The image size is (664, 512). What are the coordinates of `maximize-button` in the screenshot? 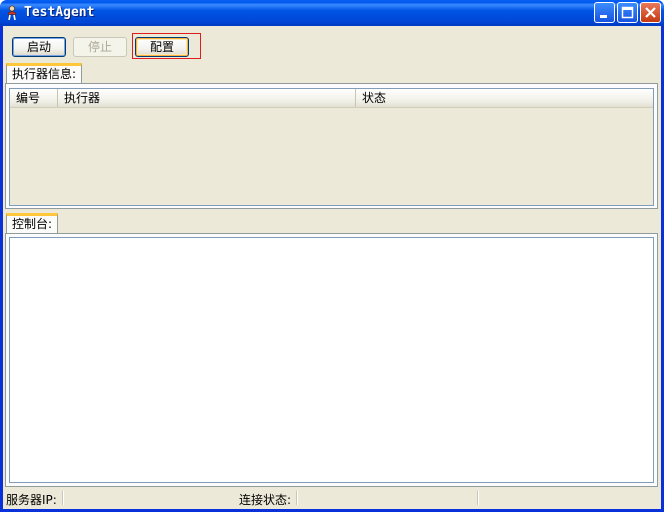 It's located at (627, 12).